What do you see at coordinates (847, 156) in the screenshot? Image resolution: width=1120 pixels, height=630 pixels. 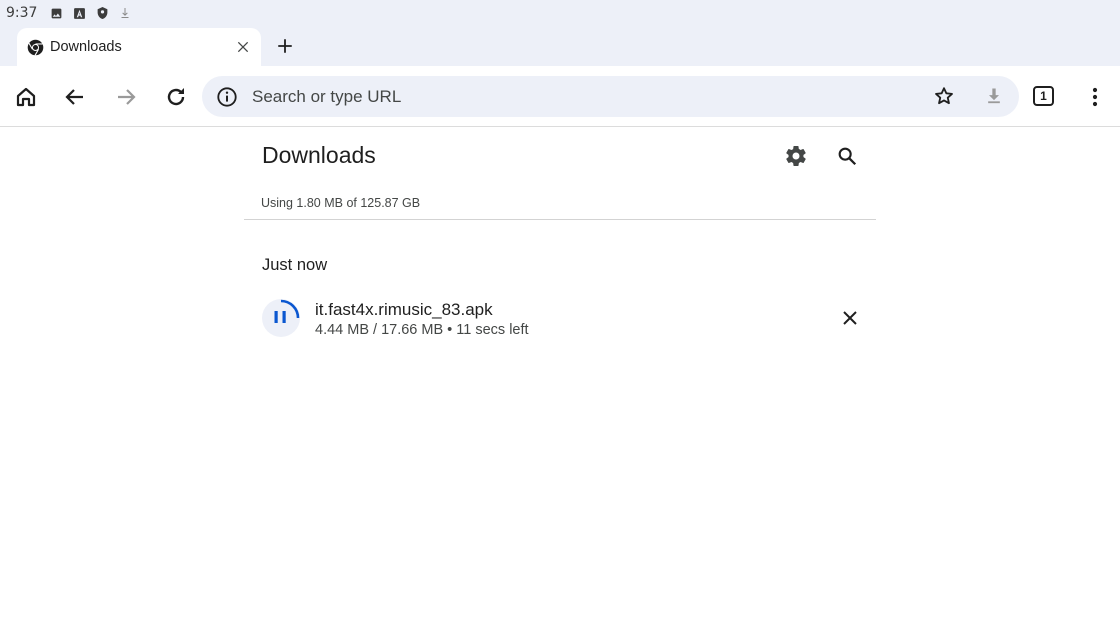 I see `search-icon` at bounding box center [847, 156].